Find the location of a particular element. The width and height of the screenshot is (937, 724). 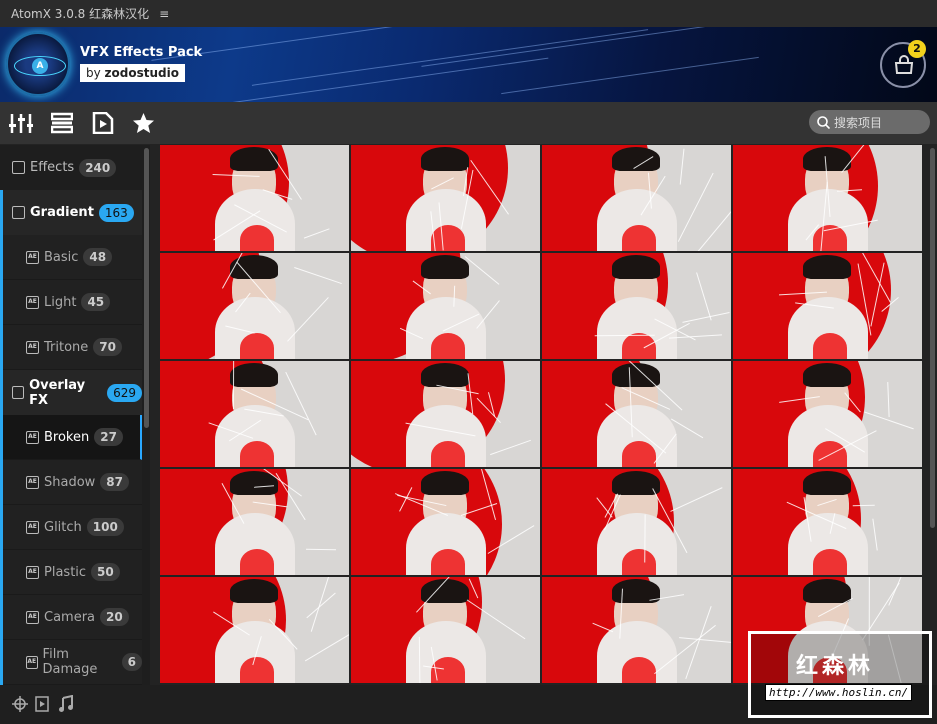

sidebar-item-broken: AE Broken 27 is located at coordinates (71, 437).